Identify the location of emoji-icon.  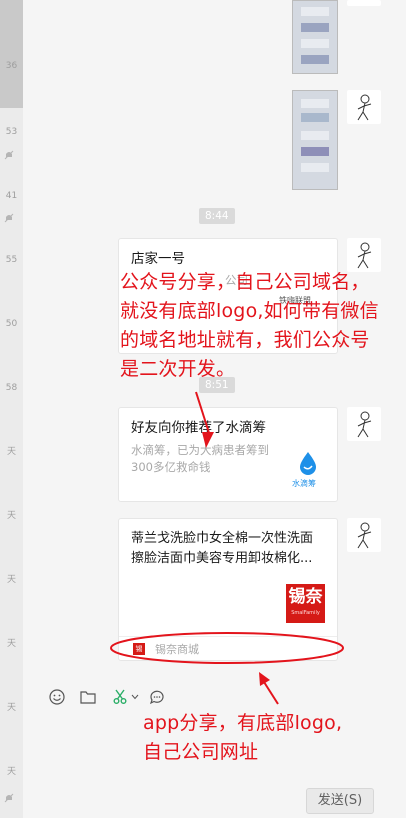
(57, 697).